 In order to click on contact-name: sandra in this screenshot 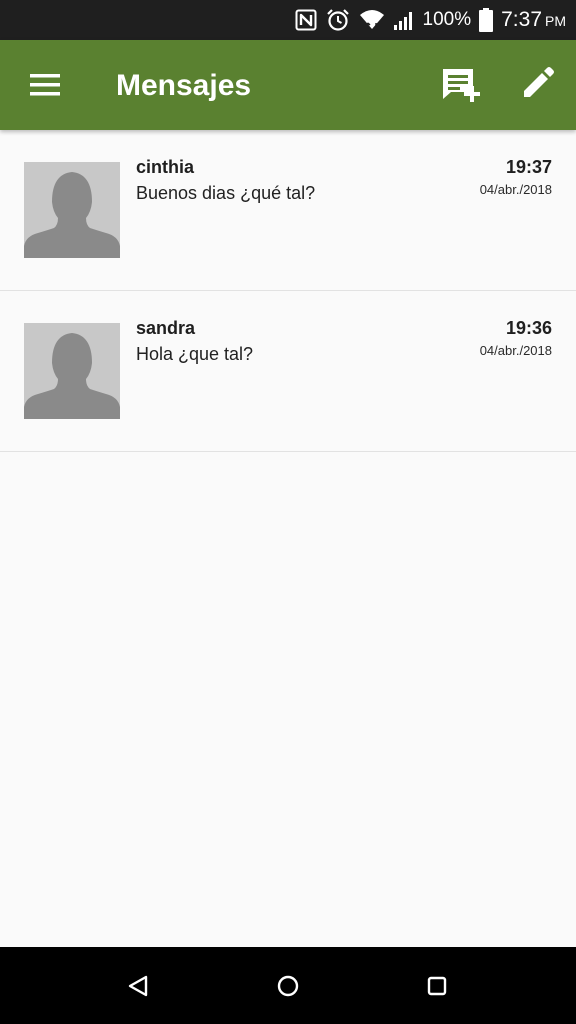, I will do `click(166, 328)`.